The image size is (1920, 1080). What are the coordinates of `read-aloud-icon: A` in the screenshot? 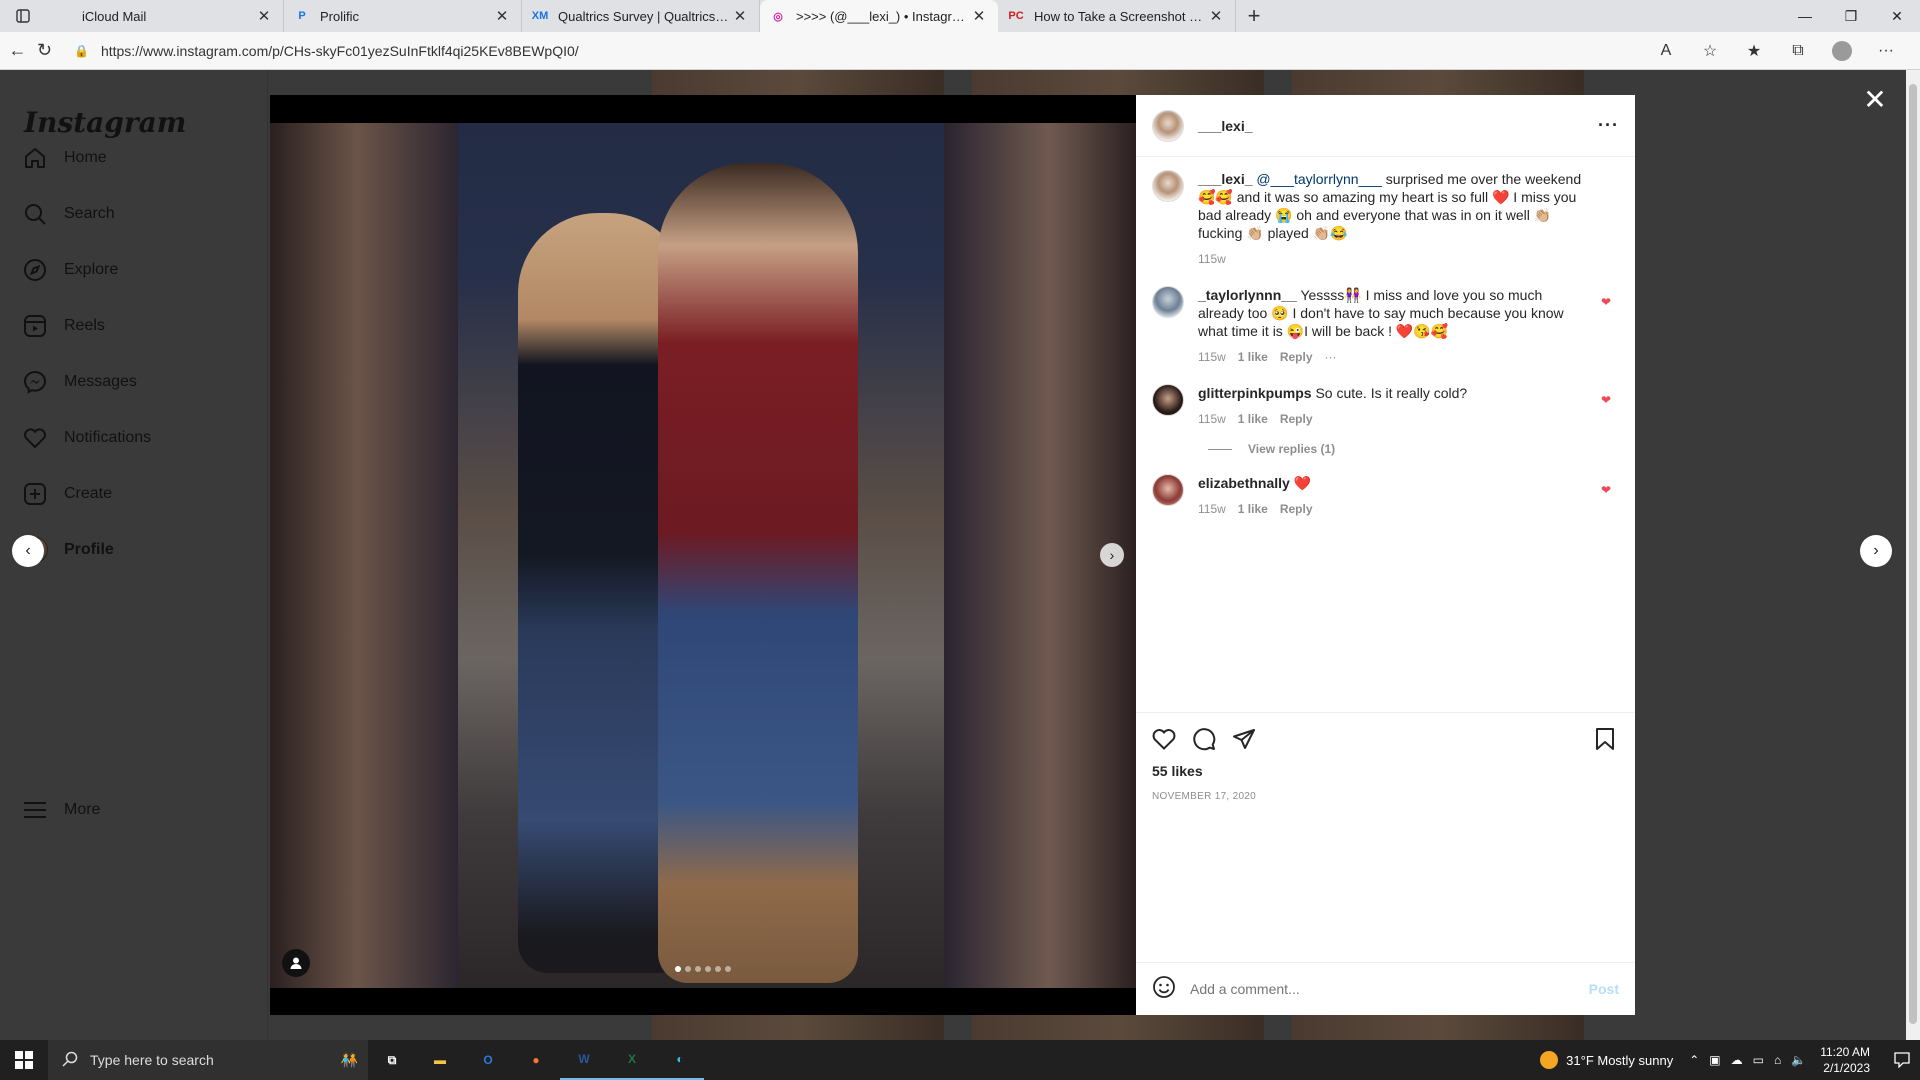 It's located at (1666, 51).